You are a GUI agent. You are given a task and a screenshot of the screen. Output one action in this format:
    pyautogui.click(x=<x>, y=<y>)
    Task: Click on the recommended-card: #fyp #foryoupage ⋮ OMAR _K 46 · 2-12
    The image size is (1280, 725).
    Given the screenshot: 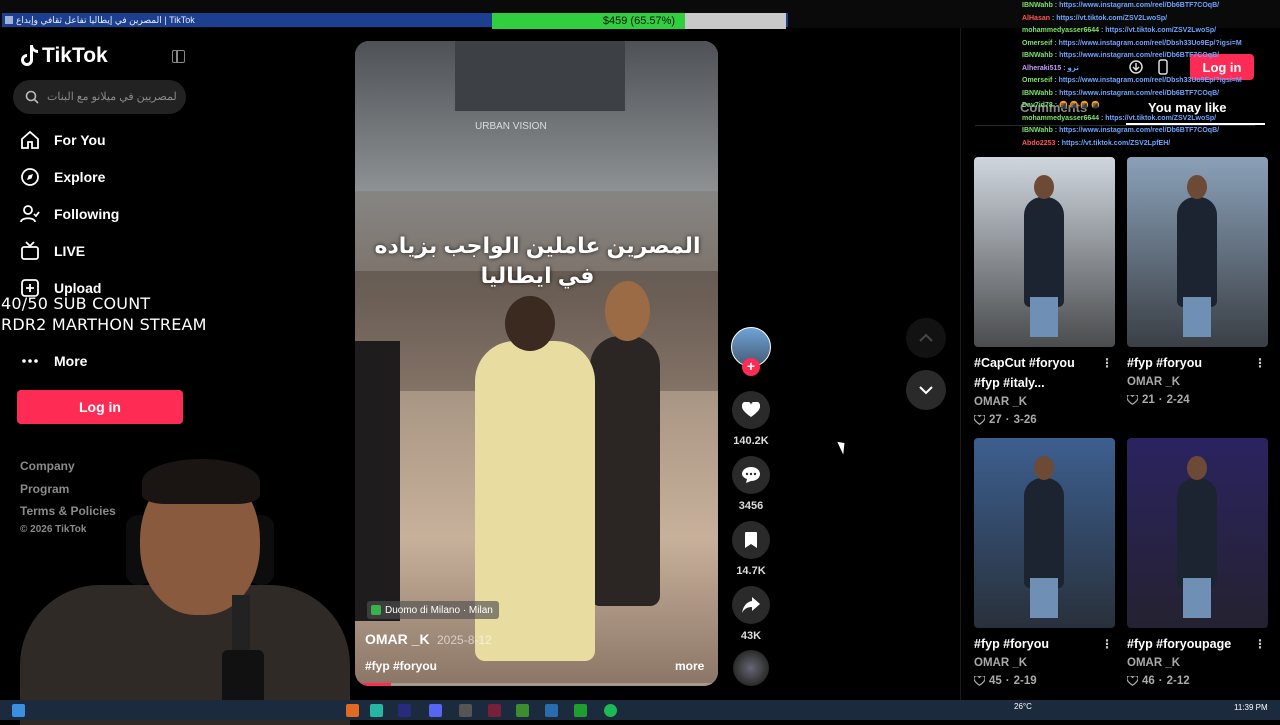 What is the action you would take?
    pyautogui.click(x=1197, y=564)
    